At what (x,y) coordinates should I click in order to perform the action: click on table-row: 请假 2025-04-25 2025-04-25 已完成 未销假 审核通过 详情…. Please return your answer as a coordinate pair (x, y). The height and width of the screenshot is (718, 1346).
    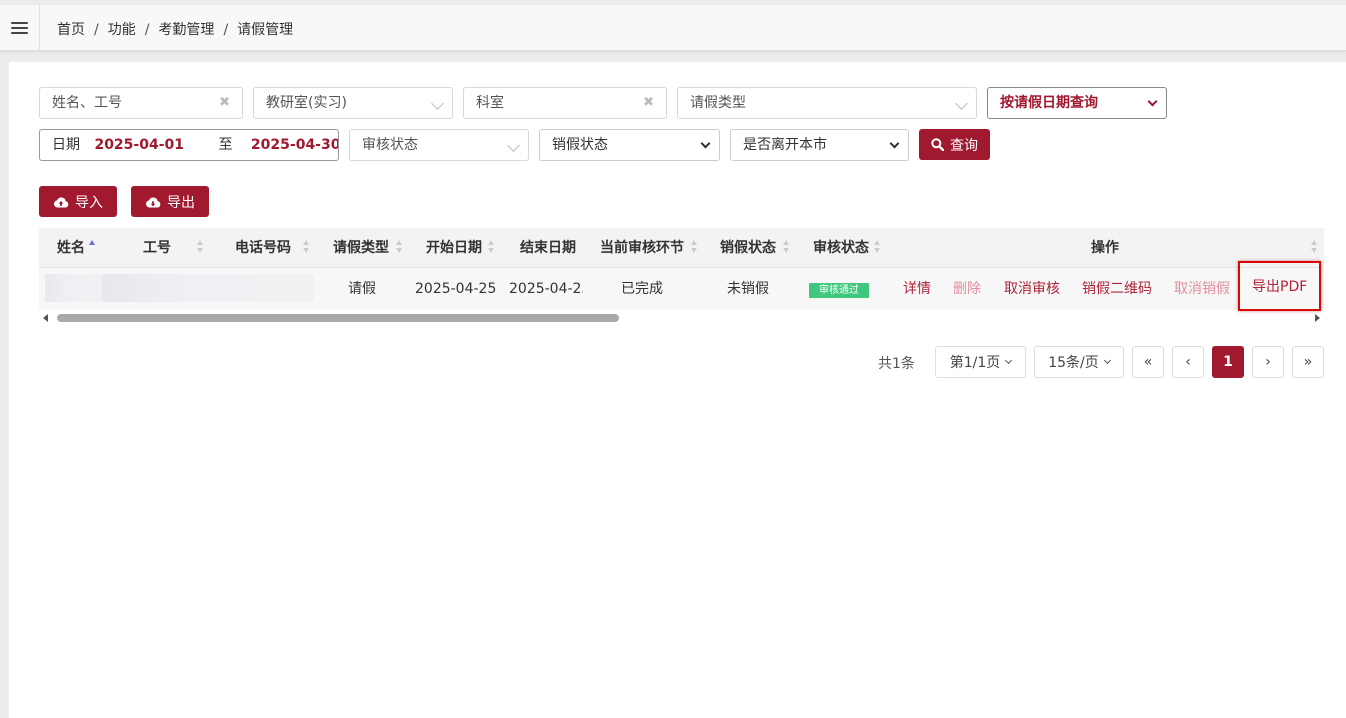
    Looking at the image, I should click on (681, 286).